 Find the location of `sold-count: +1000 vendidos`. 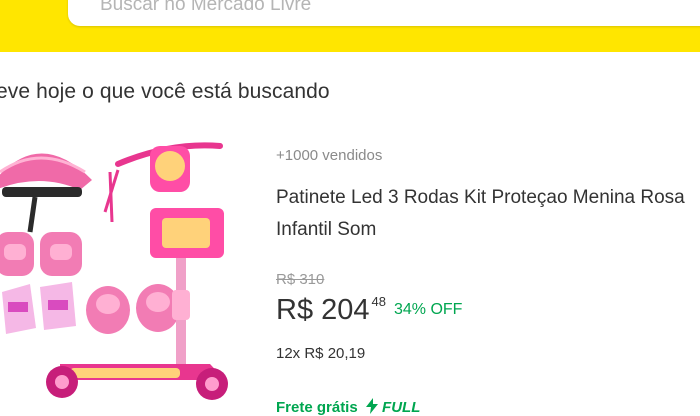

sold-count: +1000 vendidos is located at coordinates (329, 155).